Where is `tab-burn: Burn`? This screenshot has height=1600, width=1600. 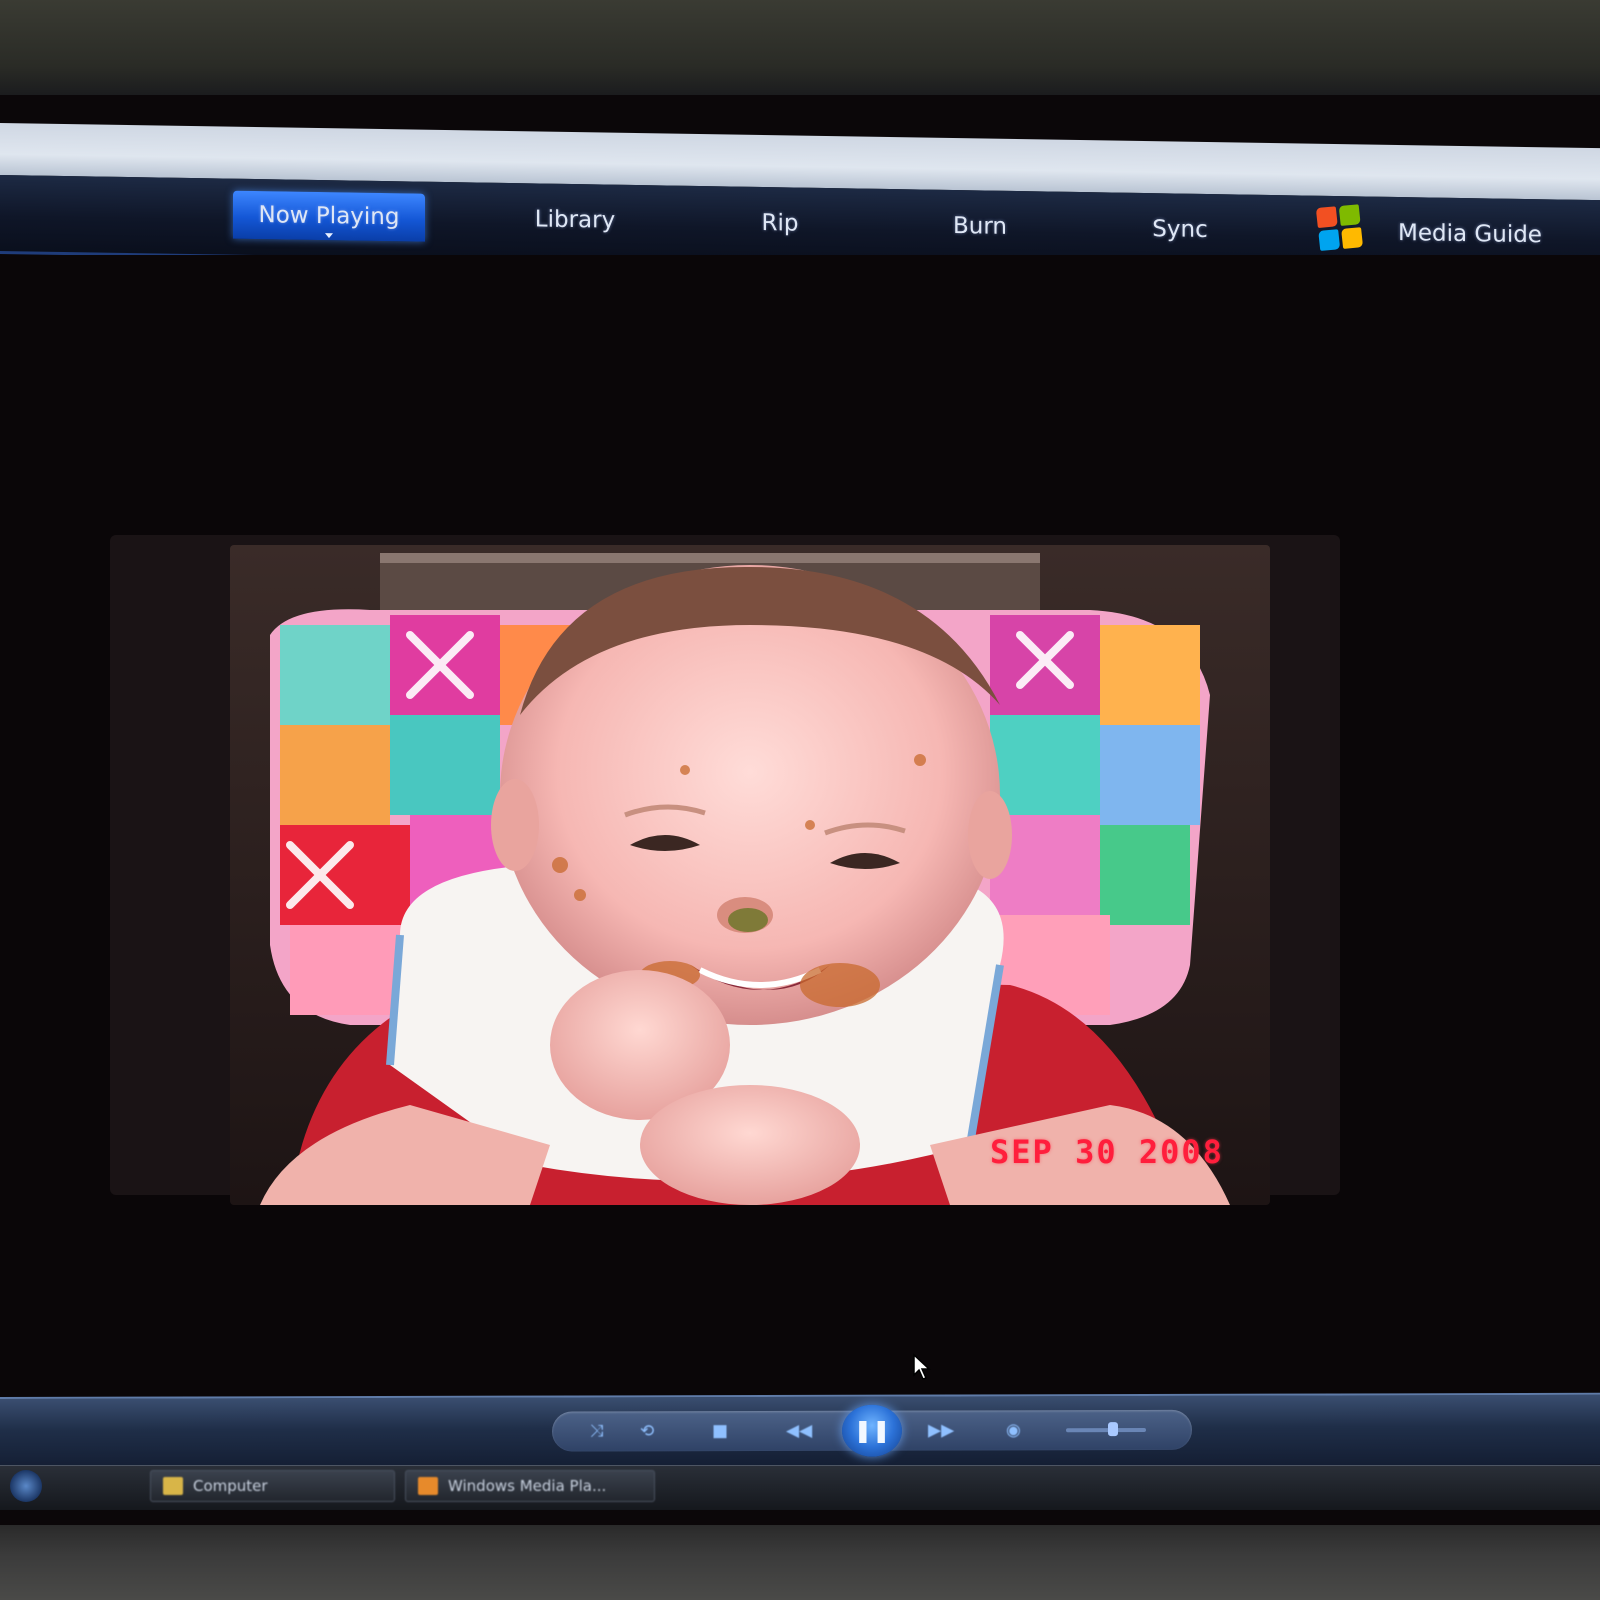 tab-burn: Burn is located at coordinates (980, 226).